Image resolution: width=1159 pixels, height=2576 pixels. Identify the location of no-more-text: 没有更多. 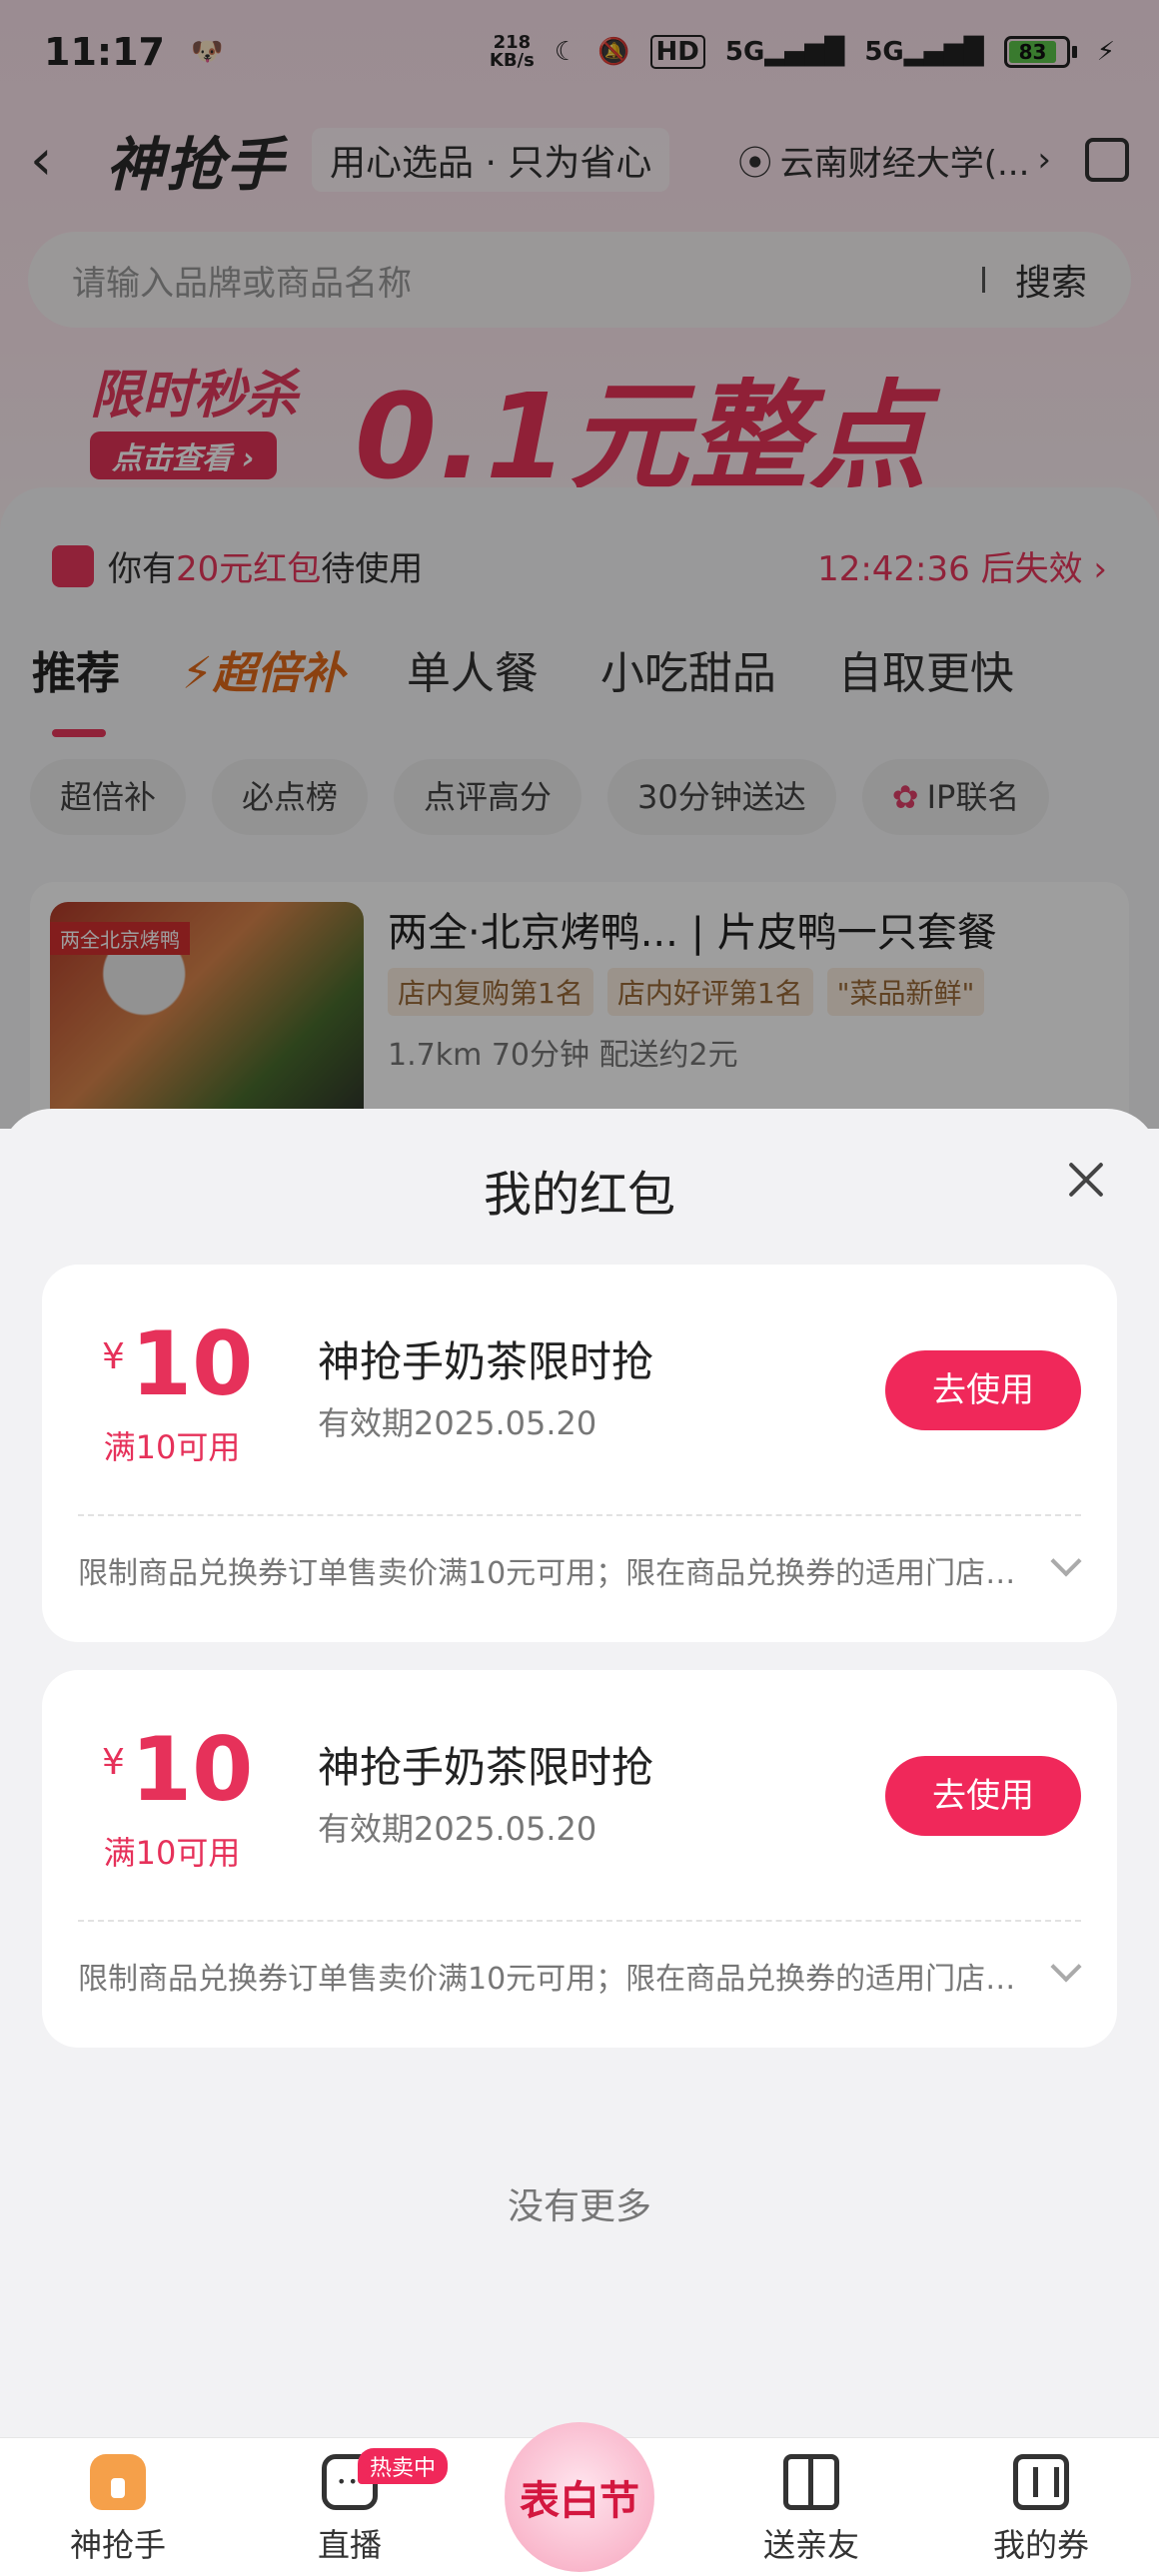
(579, 2206).